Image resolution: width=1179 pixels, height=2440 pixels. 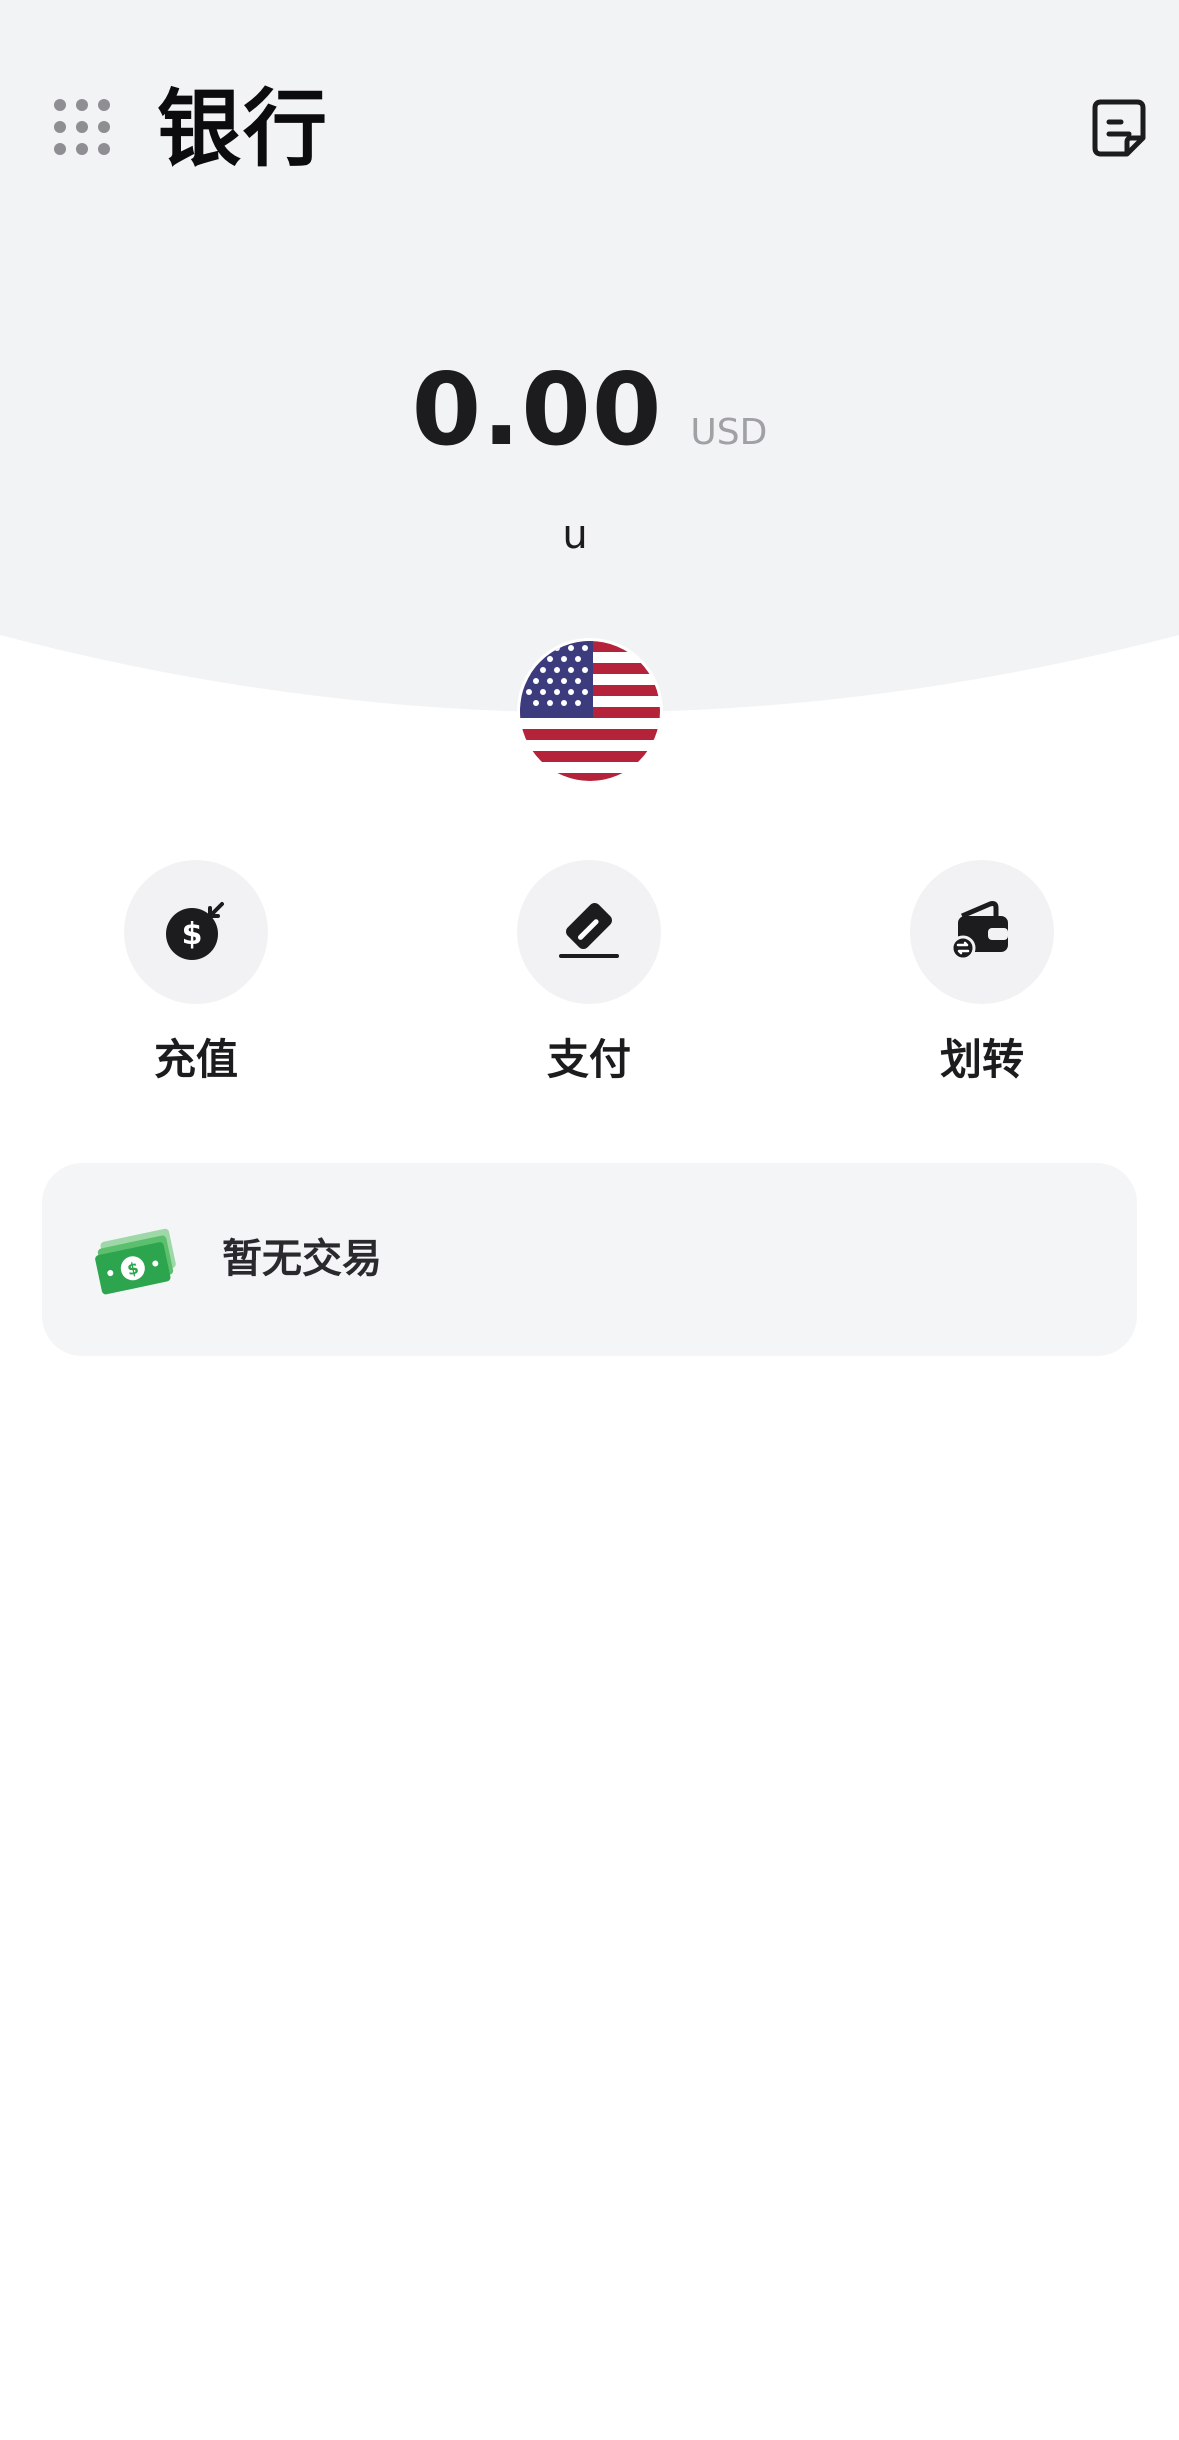 I want to click on recharge-button: $ 充值, so click(x=196, y=975).